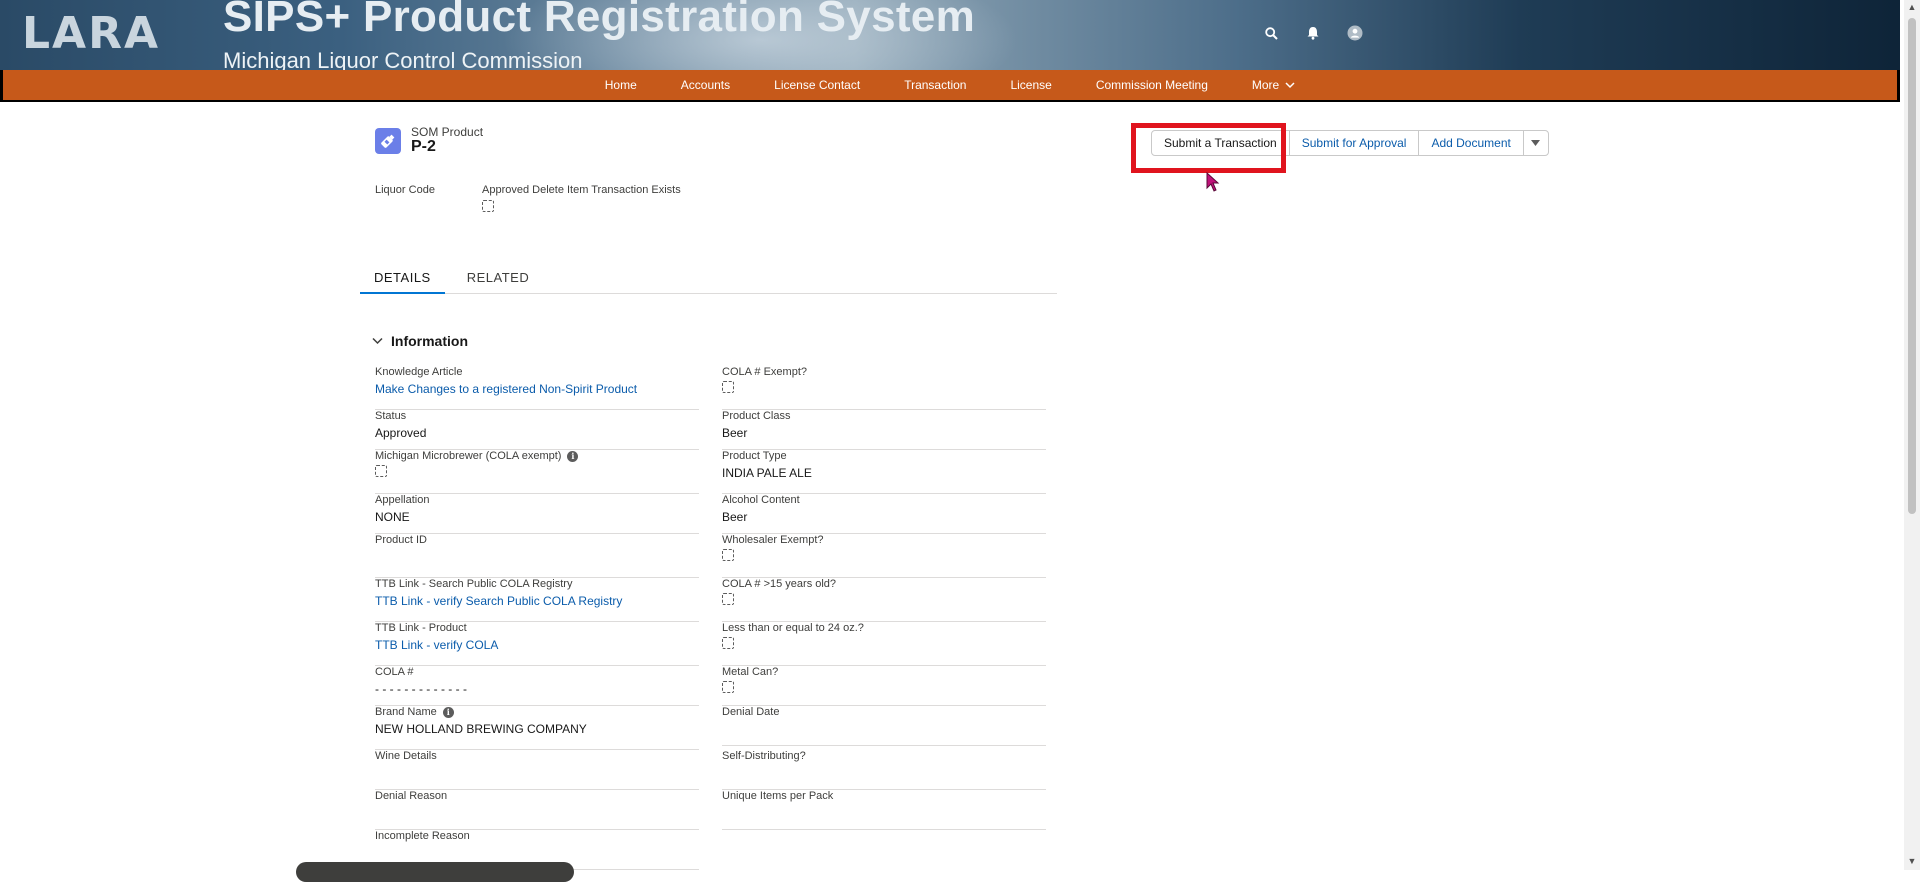  I want to click on field-label: Denial Reason, so click(537, 796).